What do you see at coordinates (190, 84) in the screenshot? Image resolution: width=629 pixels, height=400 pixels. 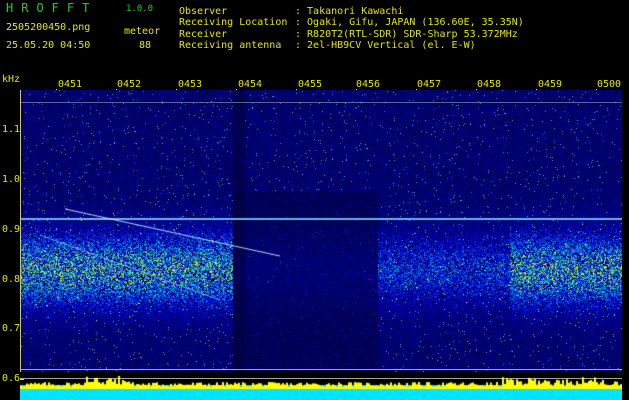 I see `time-label: 0453` at bounding box center [190, 84].